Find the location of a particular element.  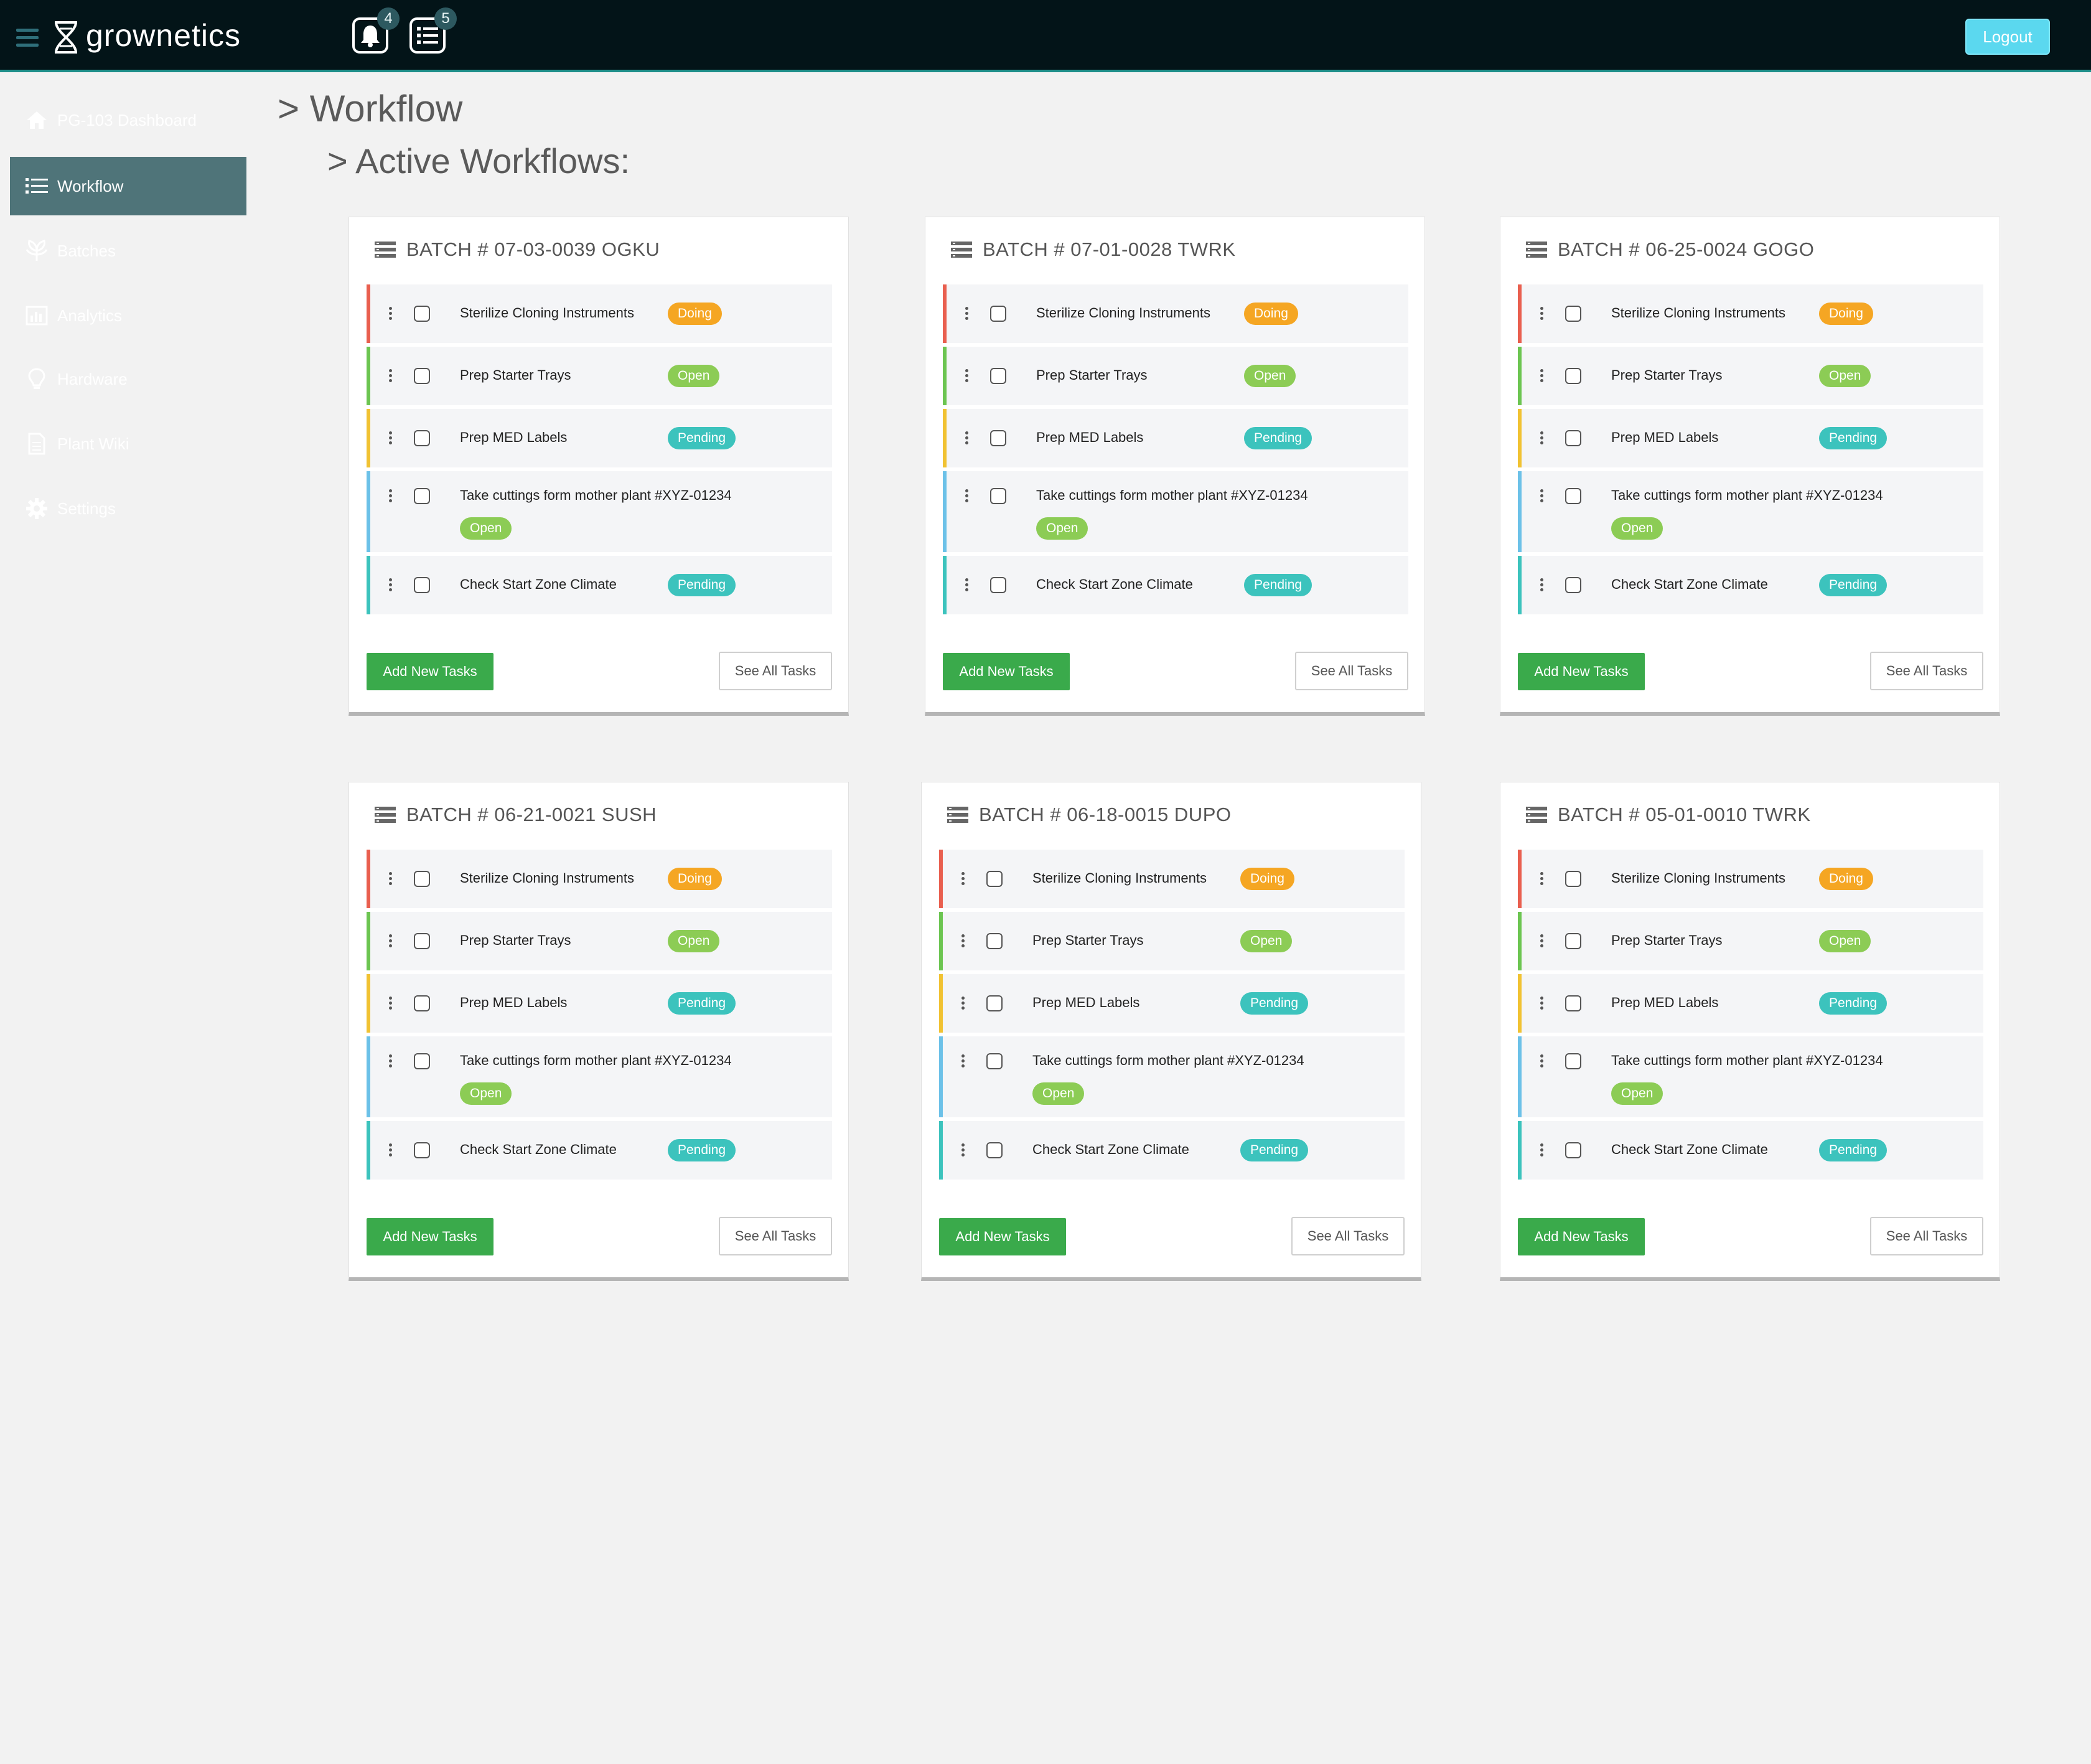

sidebar-item-dashboard: PG-103 Dashboard is located at coordinates (128, 120).